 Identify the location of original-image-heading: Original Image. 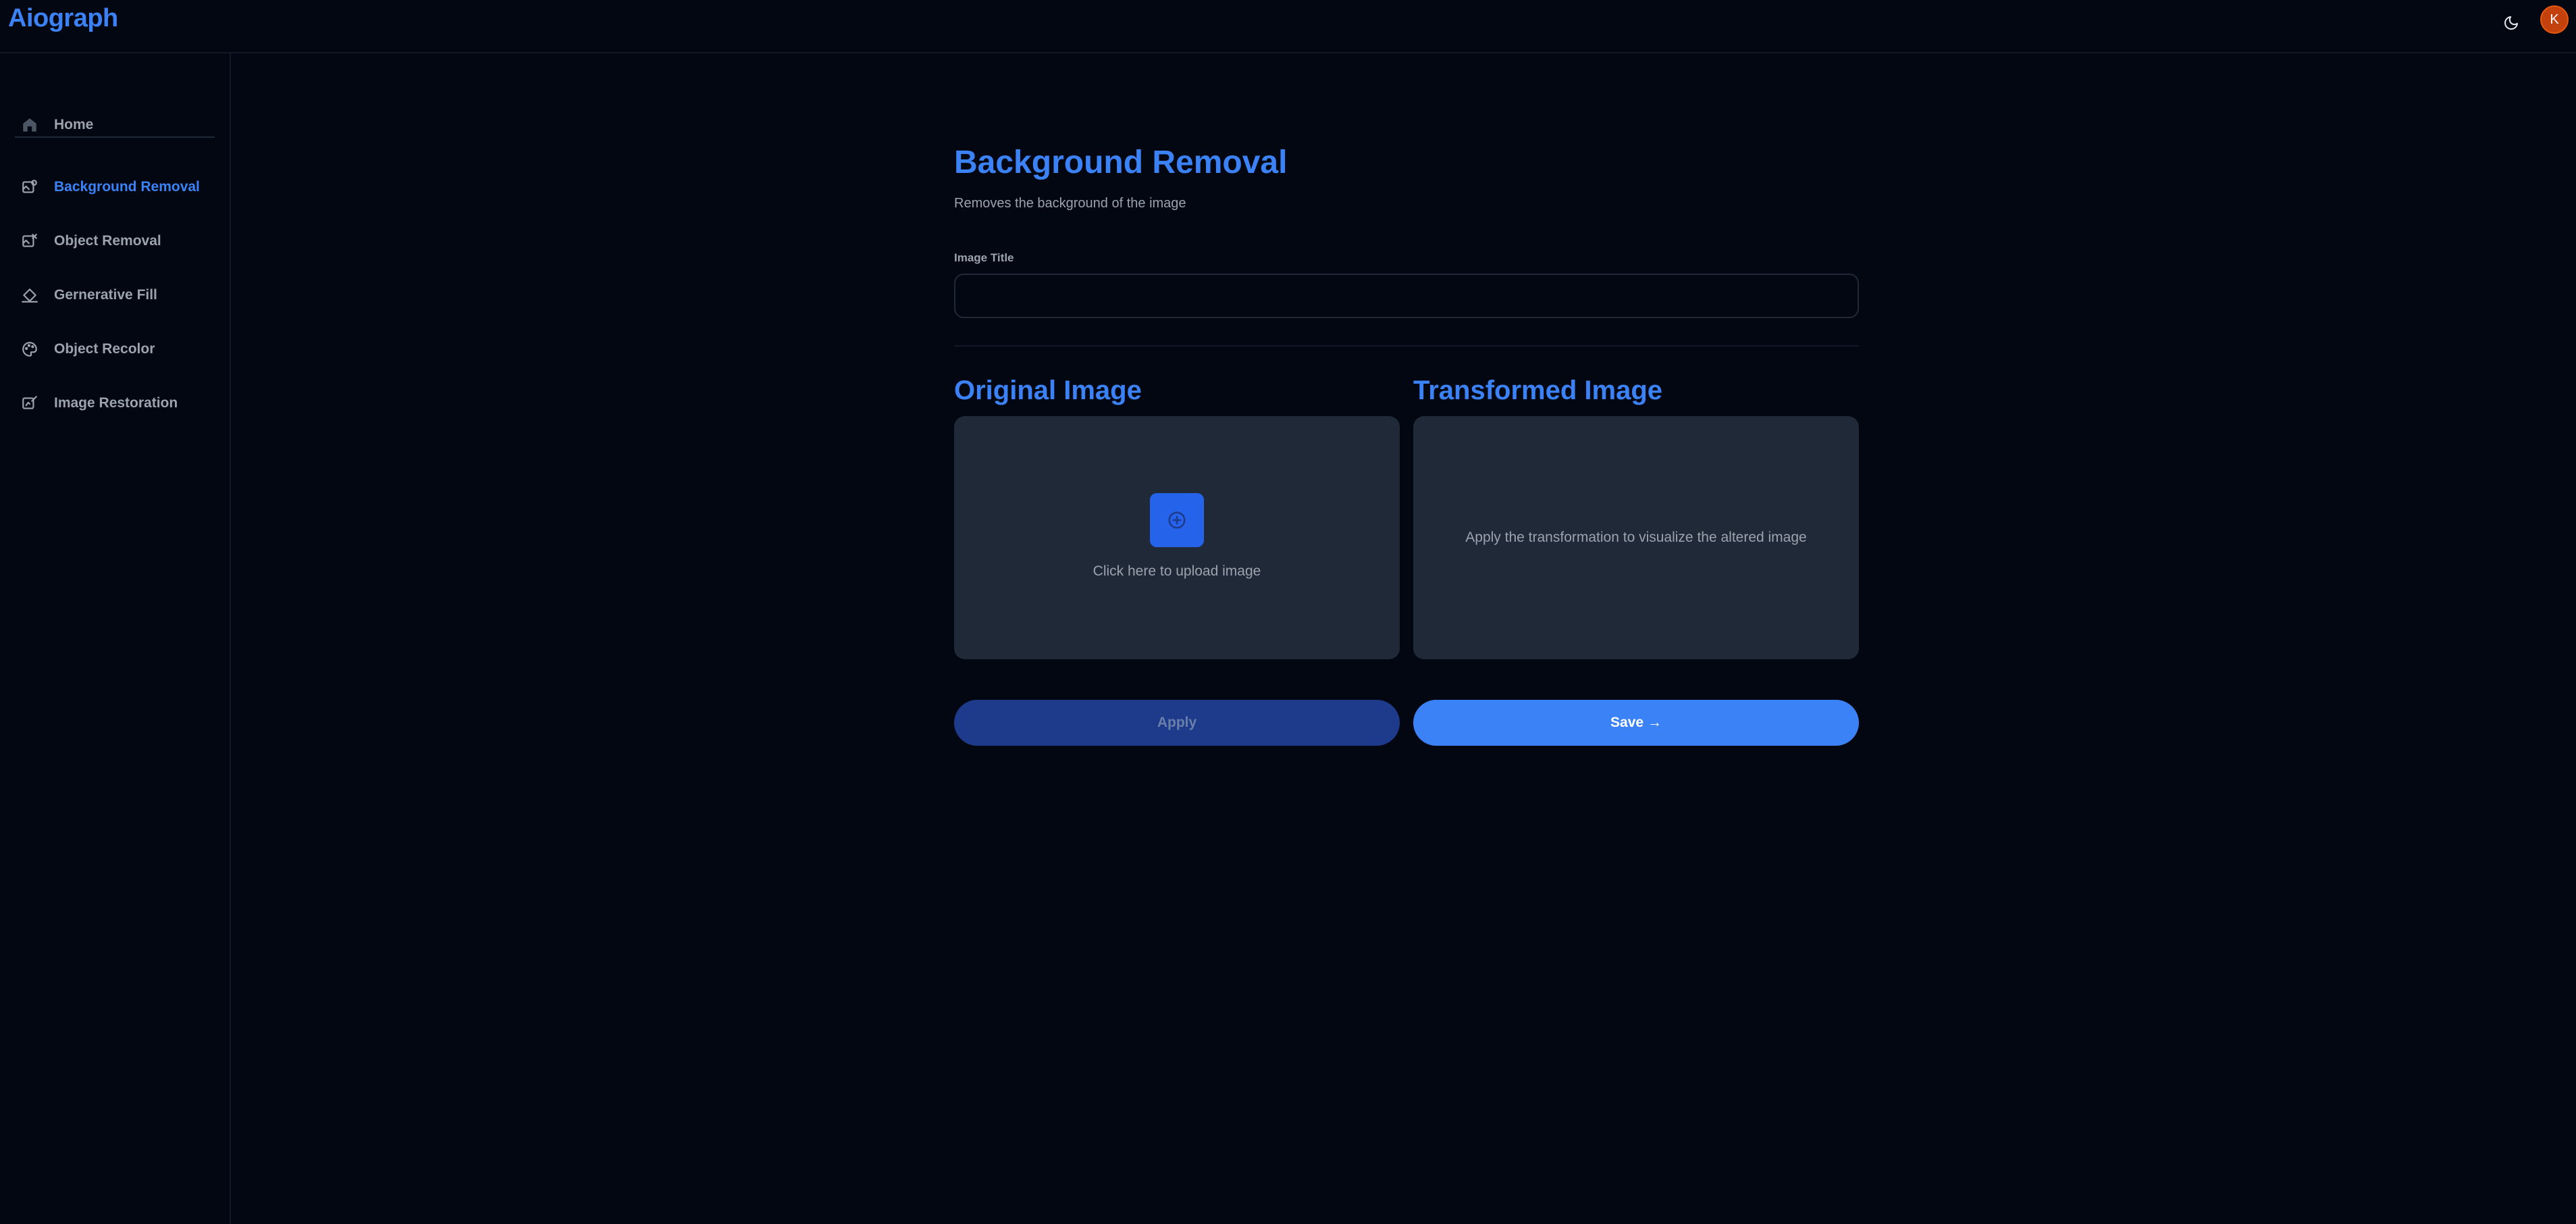
(1048, 390).